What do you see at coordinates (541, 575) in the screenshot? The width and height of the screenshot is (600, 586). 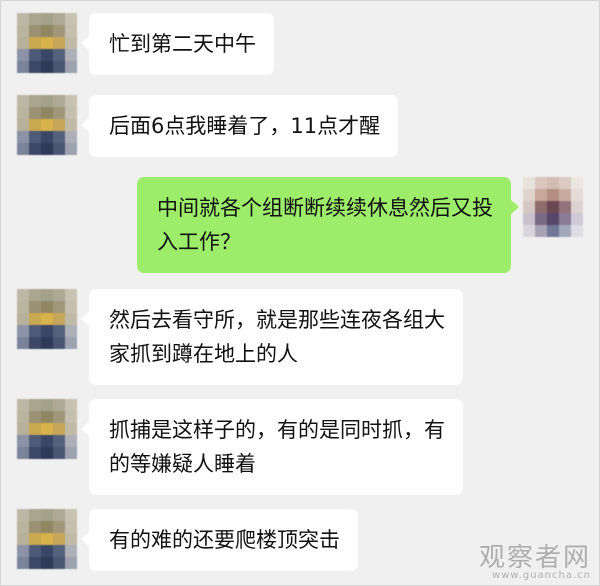 I see `watermark-url: www.guancha.cn` at bounding box center [541, 575].